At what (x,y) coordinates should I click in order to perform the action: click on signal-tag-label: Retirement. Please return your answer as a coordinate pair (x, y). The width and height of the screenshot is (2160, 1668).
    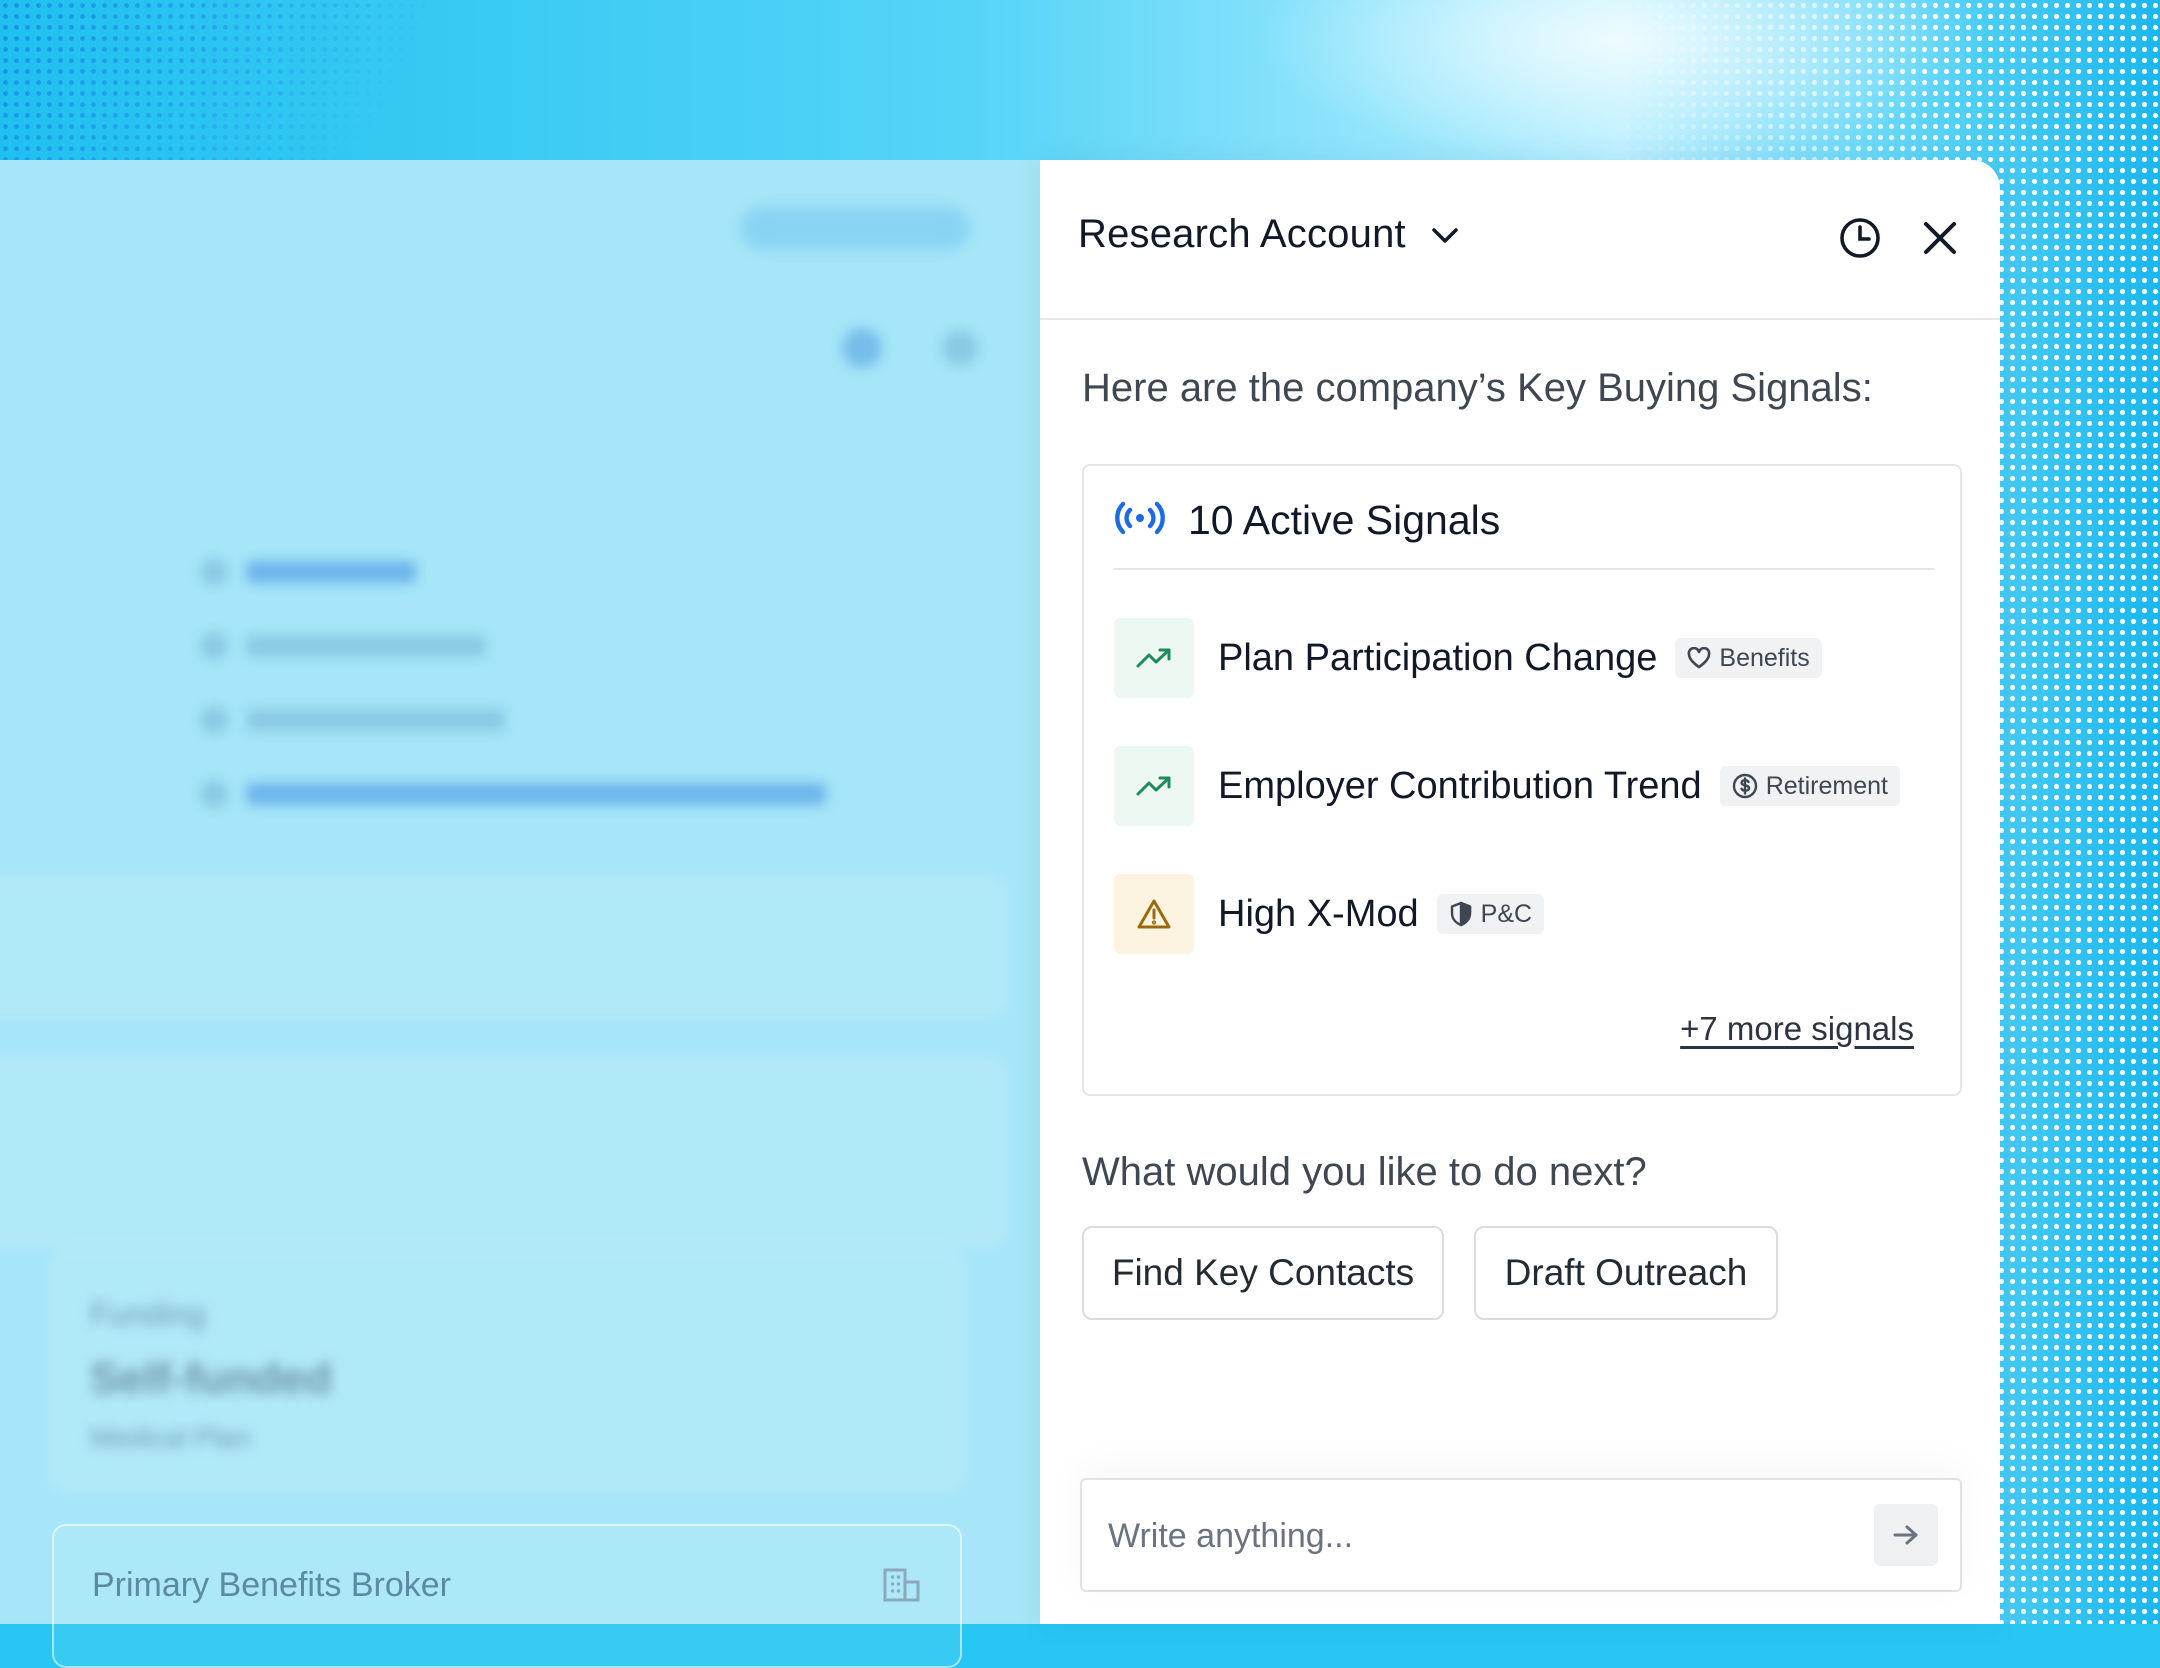
    Looking at the image, I should click on (1826, 785).